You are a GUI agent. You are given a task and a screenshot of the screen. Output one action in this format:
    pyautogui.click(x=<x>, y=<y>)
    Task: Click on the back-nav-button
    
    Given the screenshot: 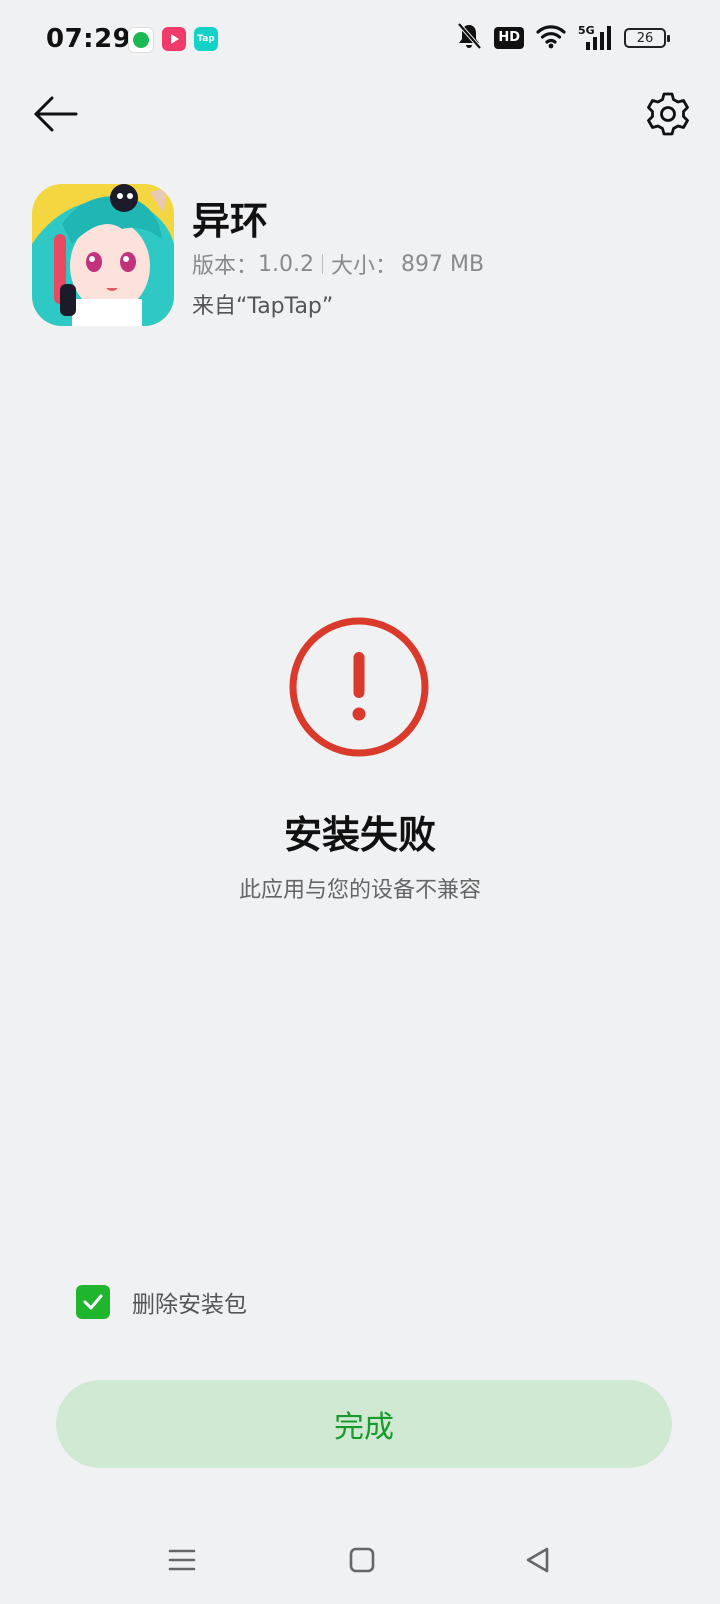 What is the action you would take?
    pyautogui.click(x=538, y=1560)
    